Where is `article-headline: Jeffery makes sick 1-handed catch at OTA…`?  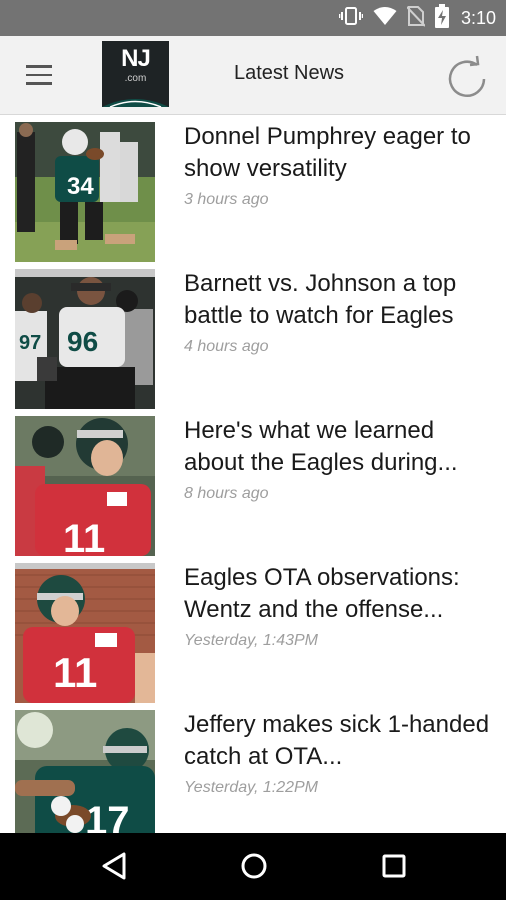 article-headline: Jeffery makes sick 1-handed catch at OTA… is located at coordinates (339, 741).